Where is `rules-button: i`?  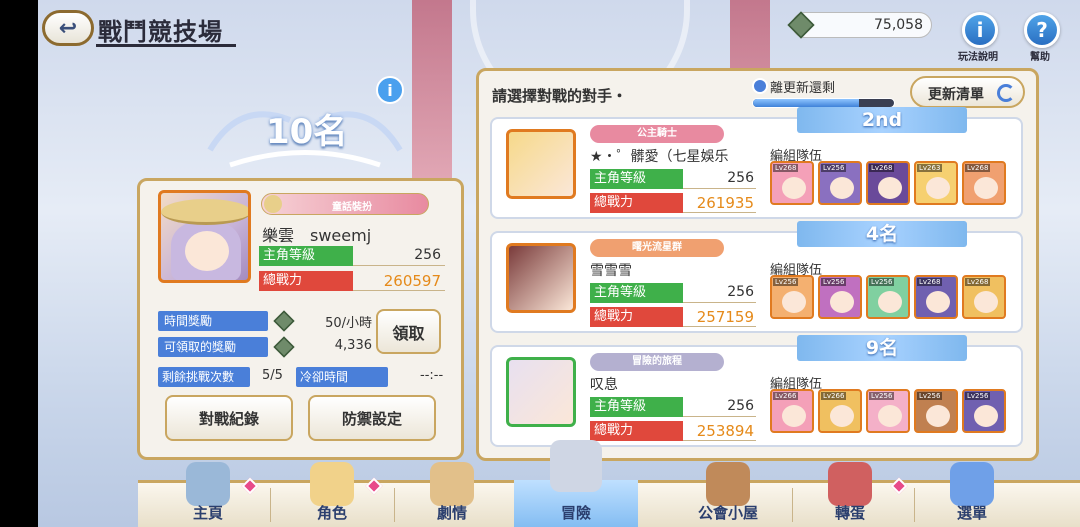
rules-button: i is located at coordinates (980, 30).